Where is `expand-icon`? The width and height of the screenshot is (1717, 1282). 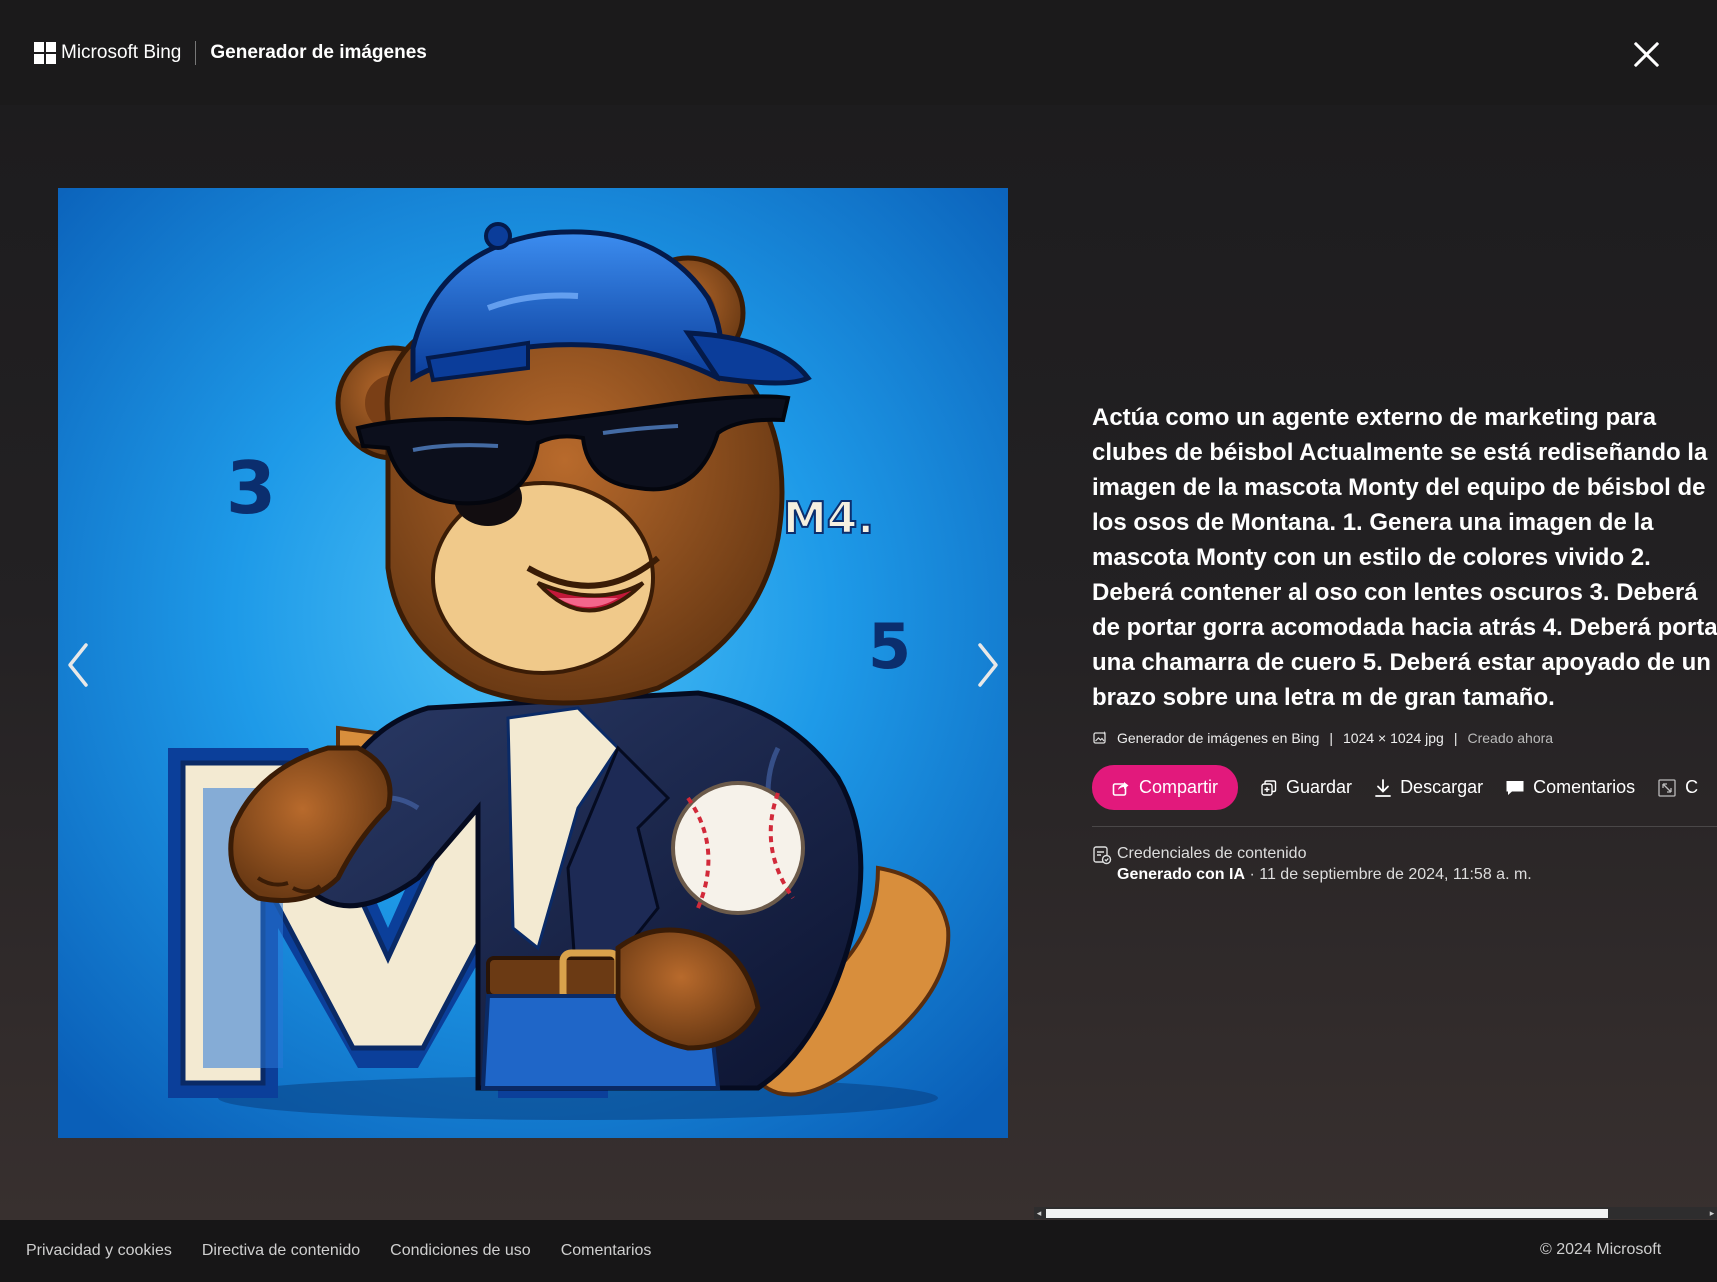
expand-icon is located at coordinates (1667, 787).